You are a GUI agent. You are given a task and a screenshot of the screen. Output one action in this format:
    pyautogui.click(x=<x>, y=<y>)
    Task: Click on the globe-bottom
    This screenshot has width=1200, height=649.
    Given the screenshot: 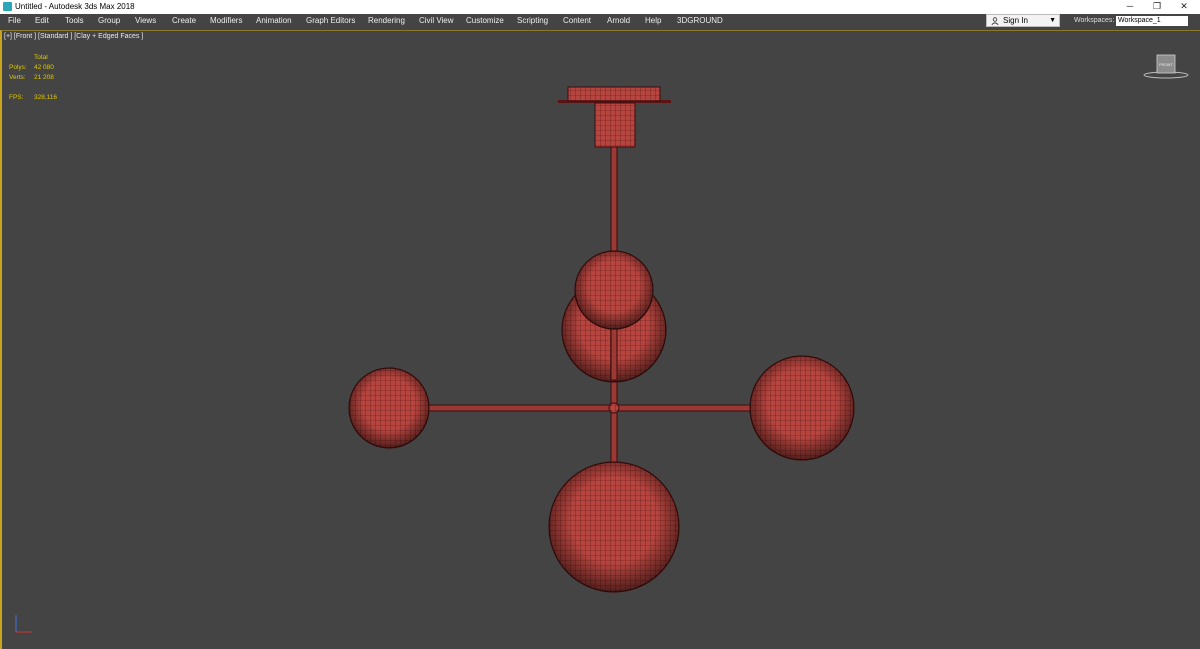 What is the action you would take?
    pyautogui.click(x=614, y=527)
    